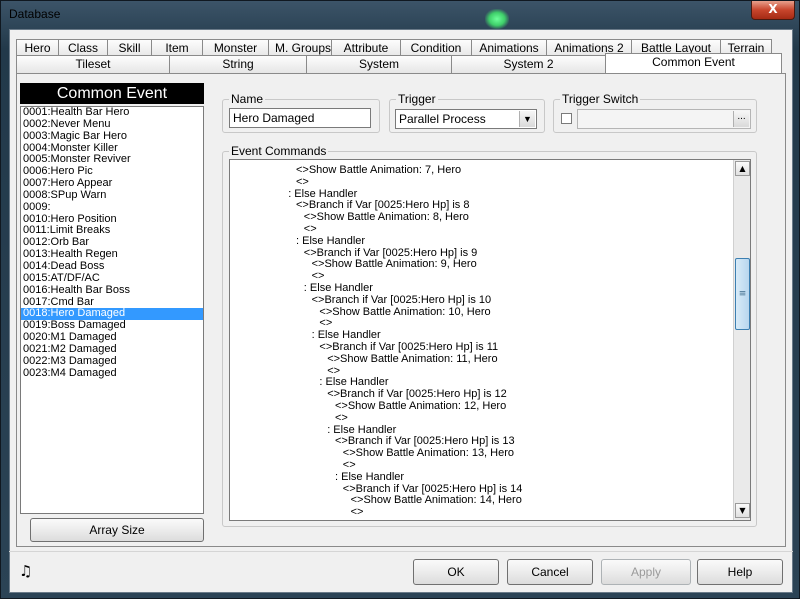  Describe the element at coordinates (401, 551) in the screenshot. I see `bottom-separator` at that location.